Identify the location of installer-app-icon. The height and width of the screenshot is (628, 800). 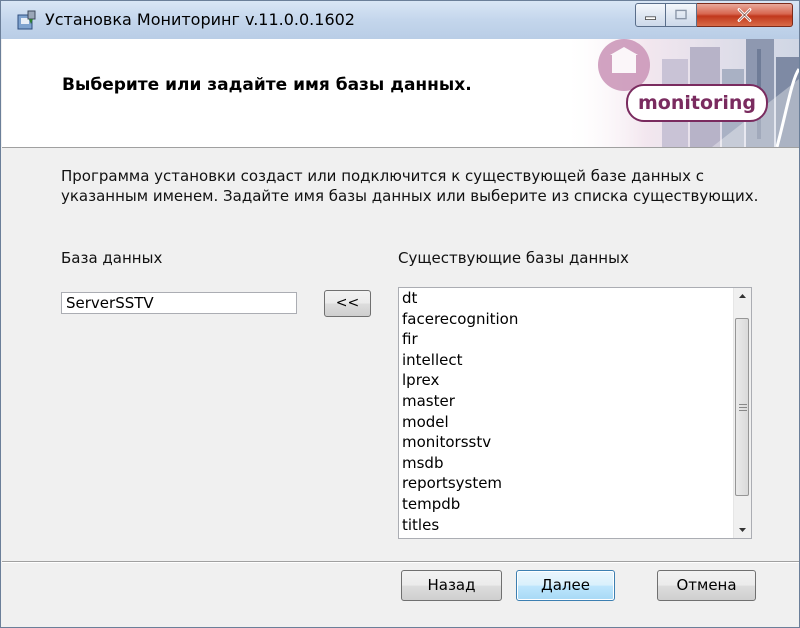
(26, 20).